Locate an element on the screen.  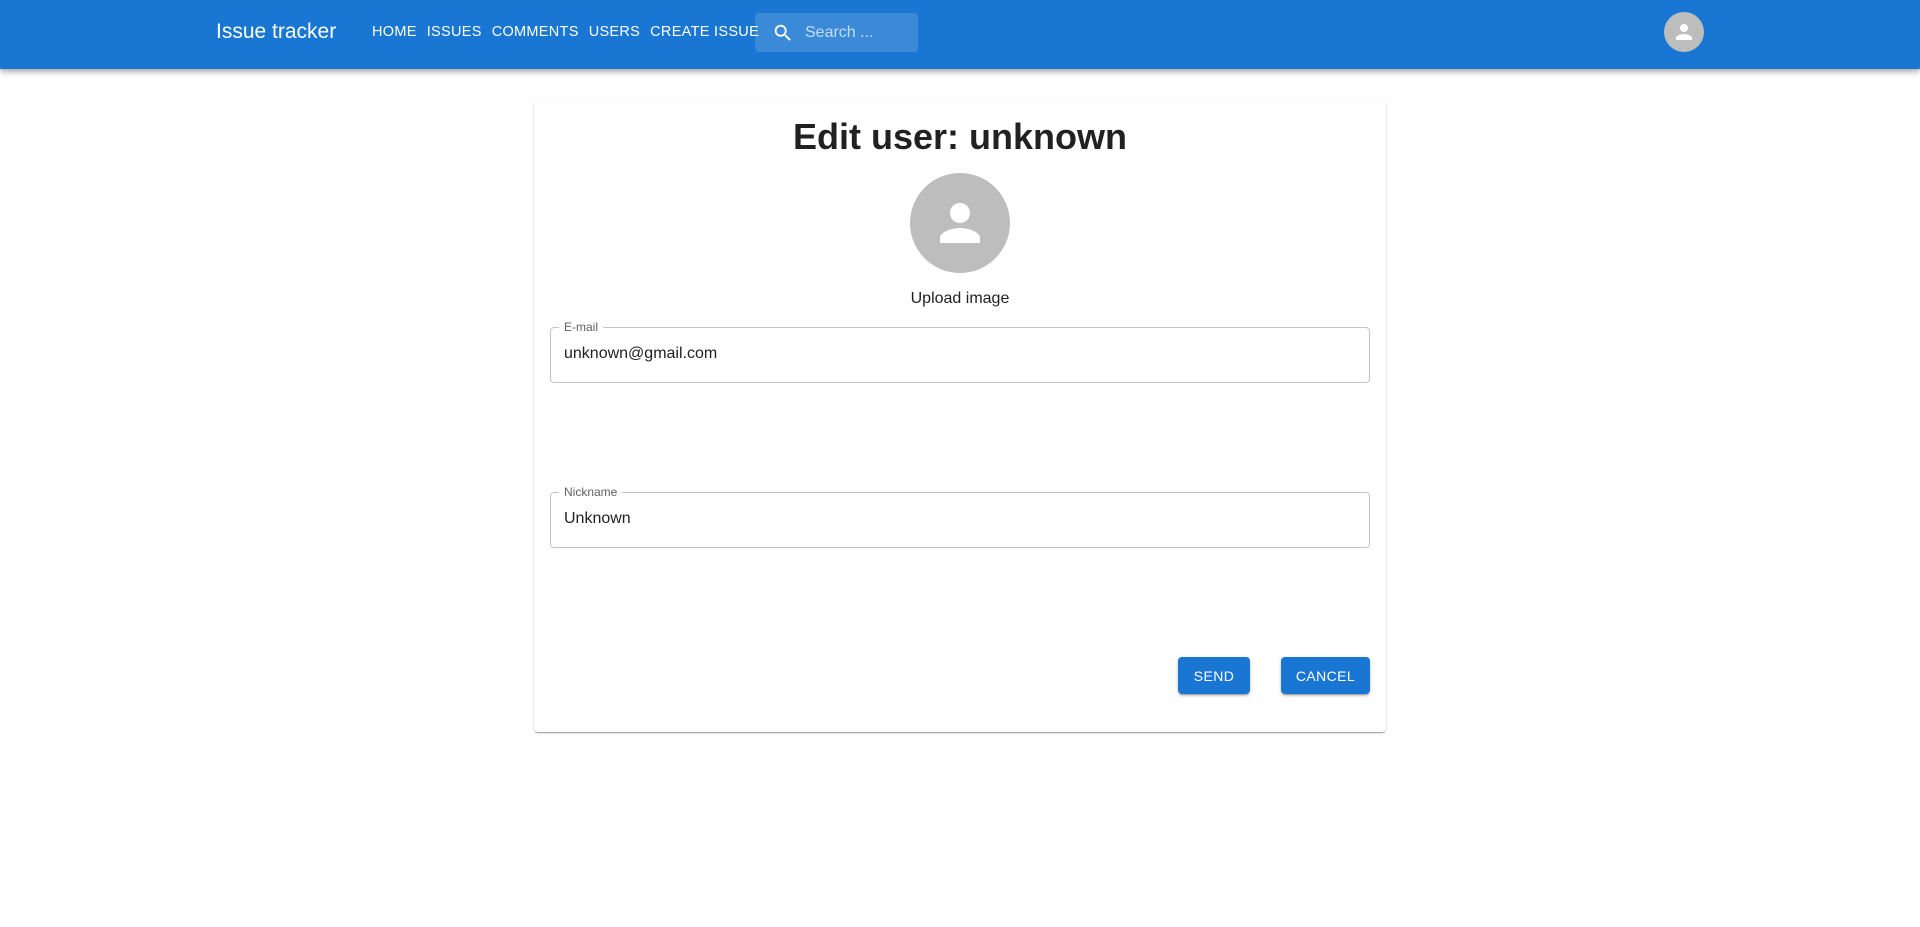
main-nav: HOME ISSUES COMMENTS USERS CREATE ISSUE is located at coordinates (565, 32).